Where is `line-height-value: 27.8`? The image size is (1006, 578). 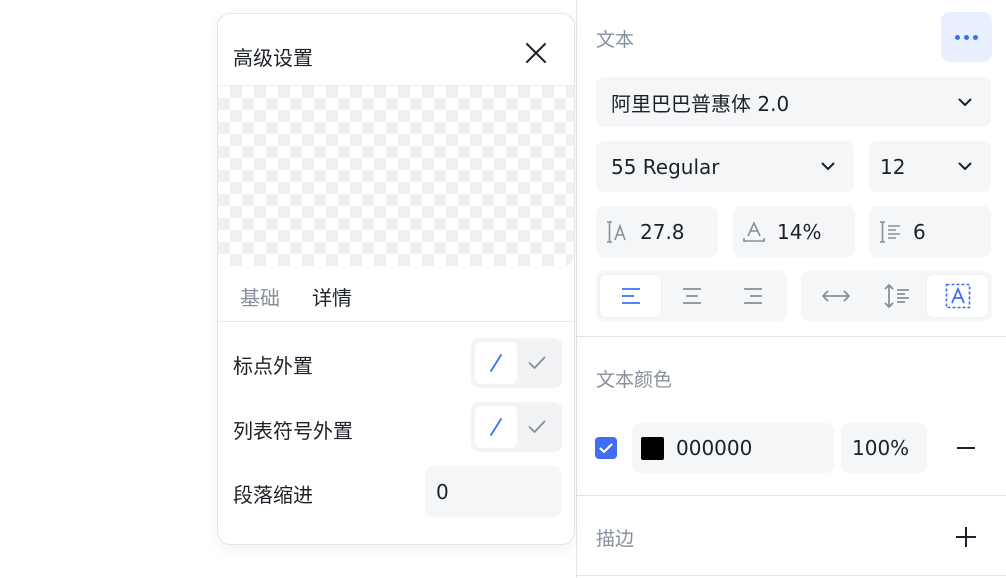 line-height-value: 27.8 is located at coordinates (662, 231).